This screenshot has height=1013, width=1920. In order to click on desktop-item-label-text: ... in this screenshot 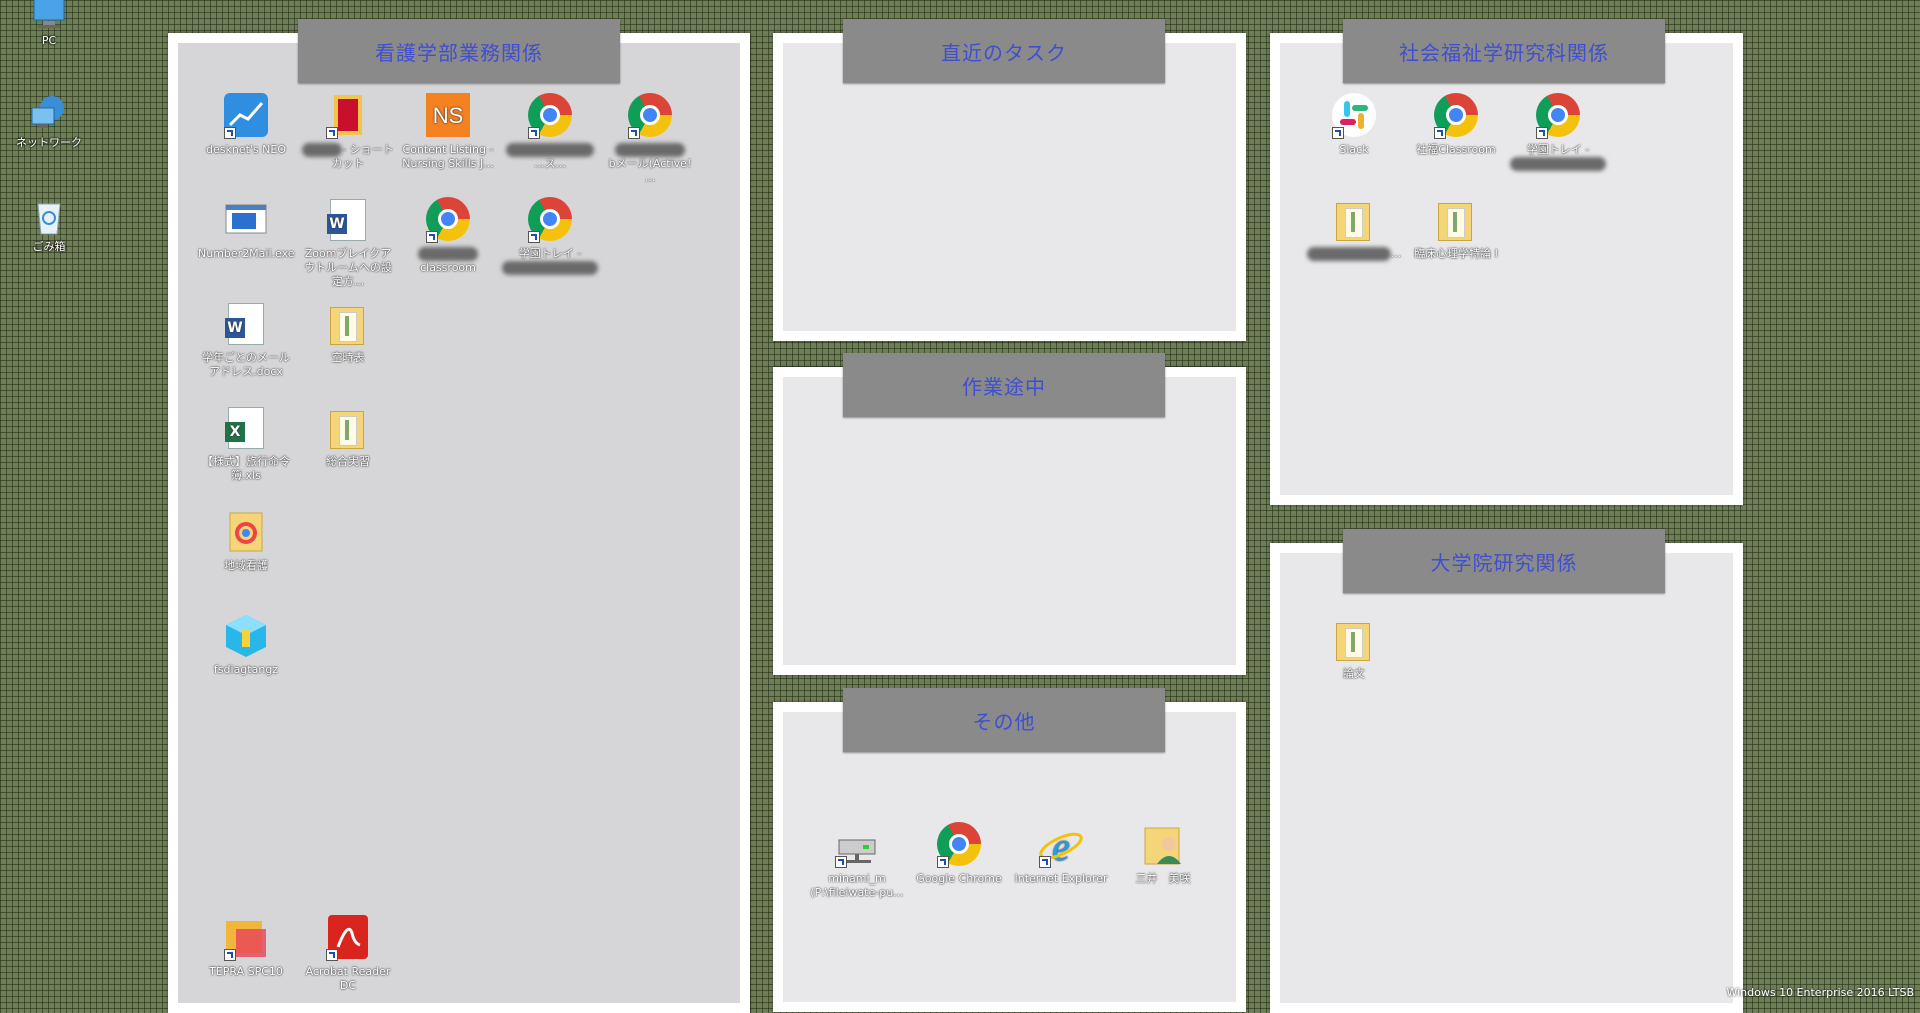, I will do `click(1396, 253)`.